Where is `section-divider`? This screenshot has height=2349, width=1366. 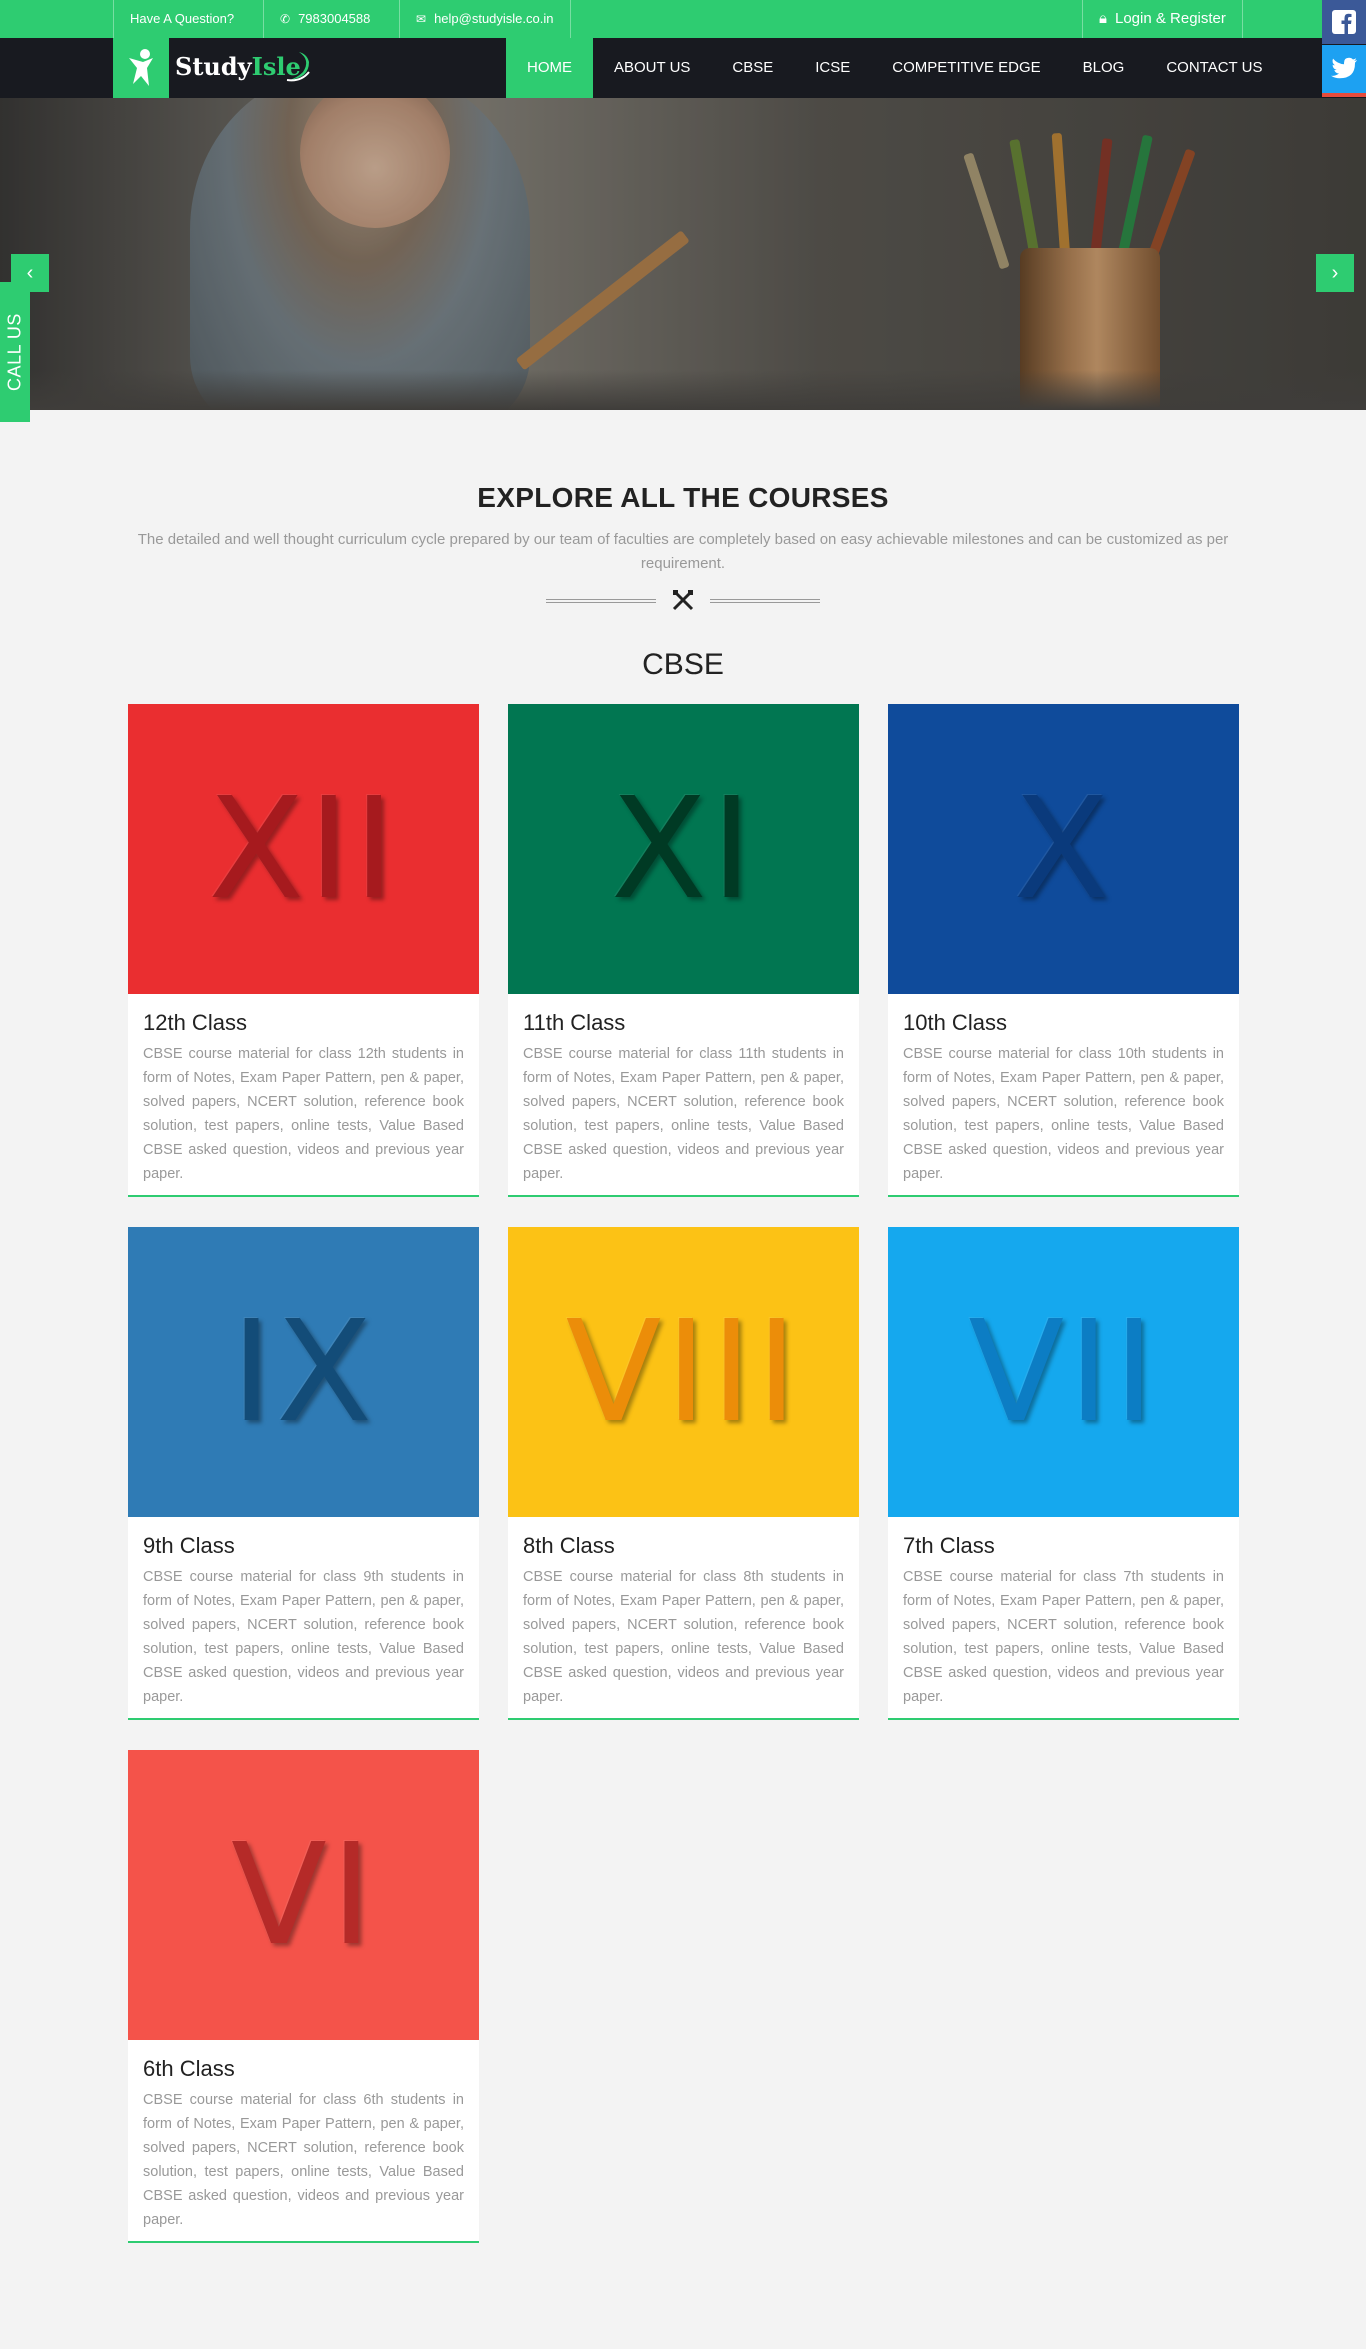 section-divider is located at coordinates (683, 603).